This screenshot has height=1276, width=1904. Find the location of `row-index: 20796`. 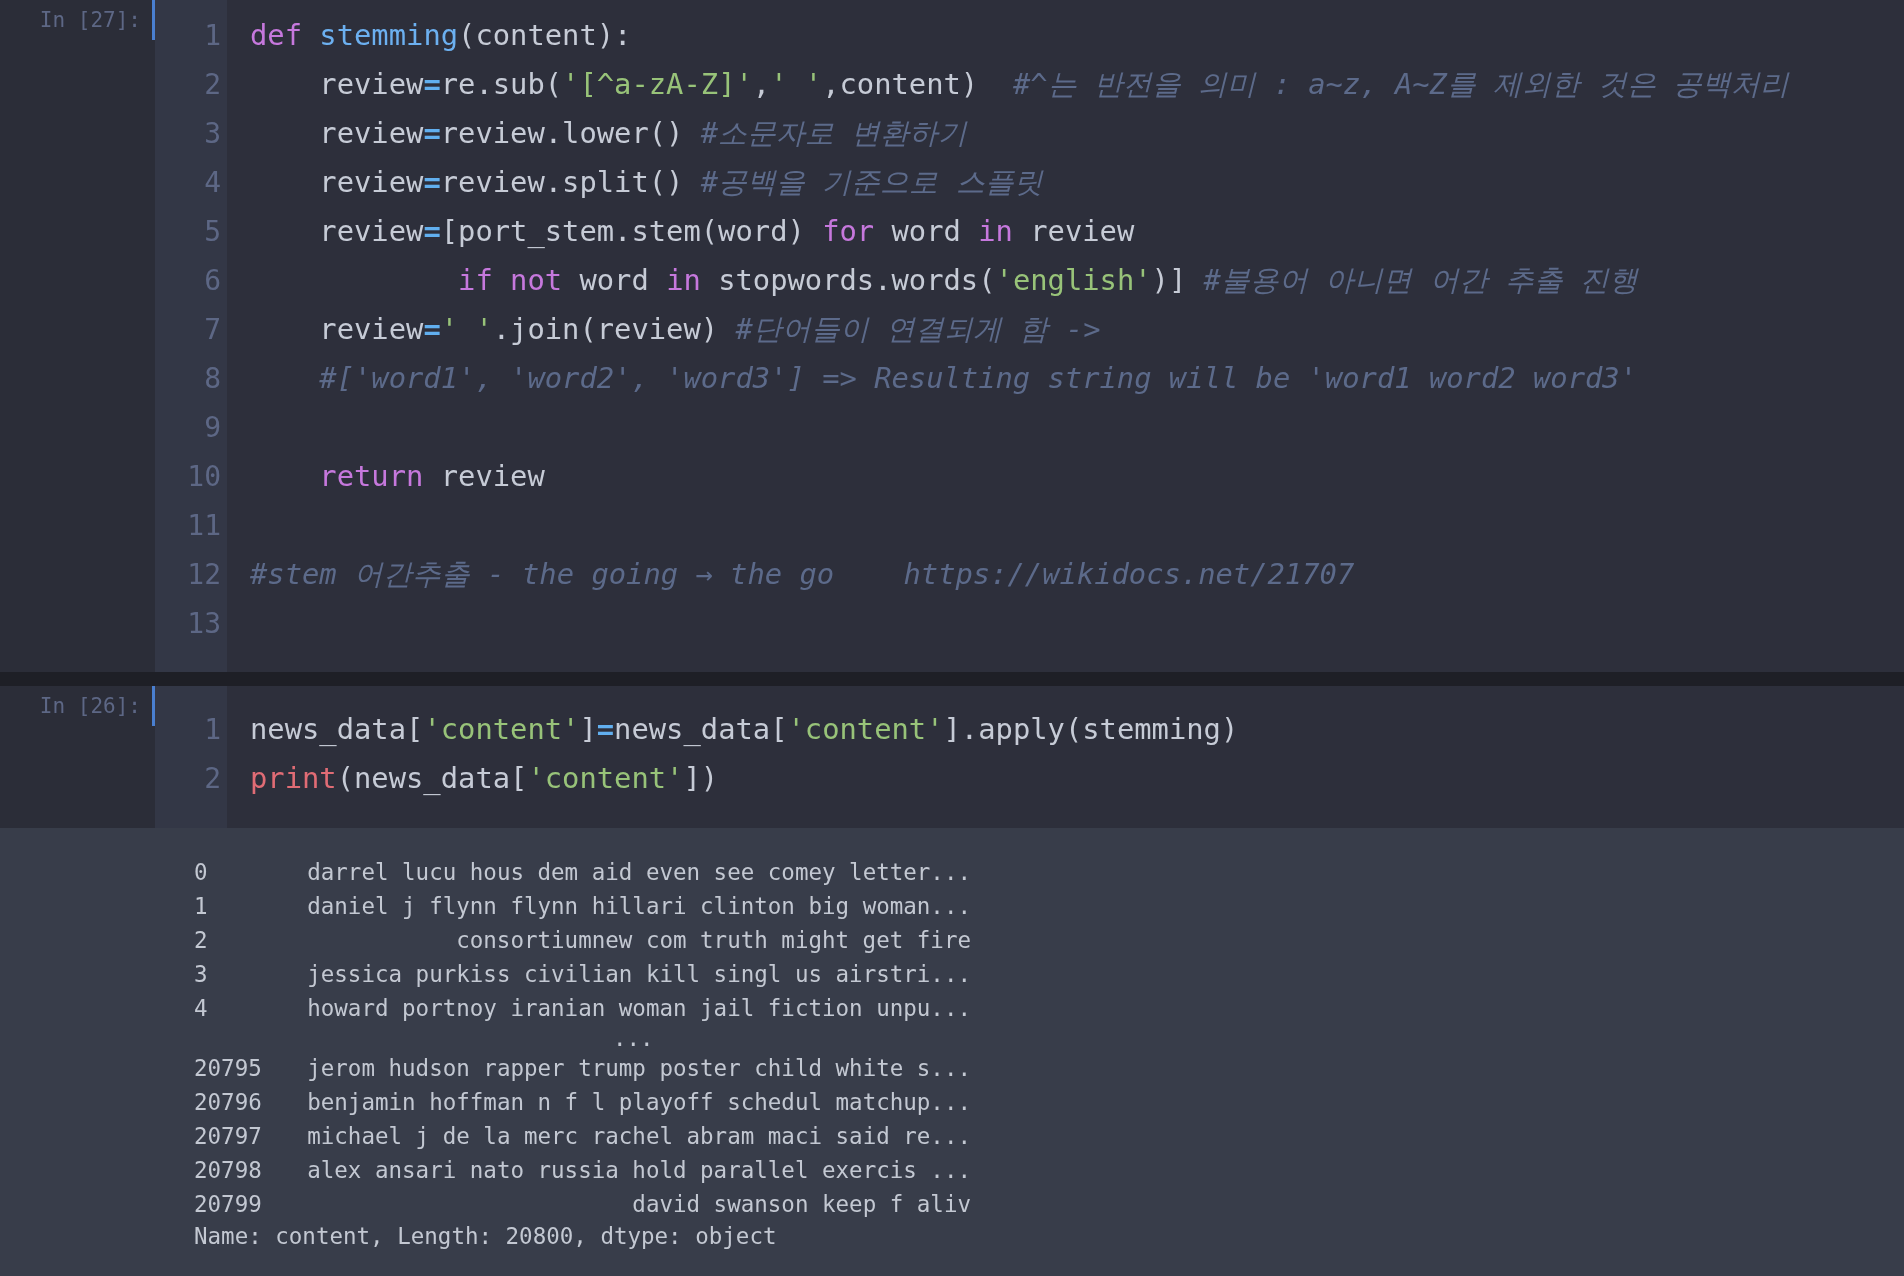

row-index: 20796 is located at coordinates (228, 1102).